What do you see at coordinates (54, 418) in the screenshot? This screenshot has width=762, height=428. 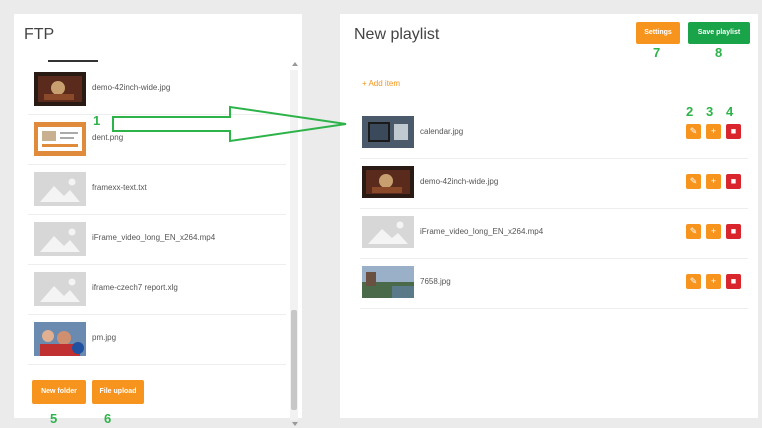 I see `callout-5: 5` at bounding box center [54, 418].